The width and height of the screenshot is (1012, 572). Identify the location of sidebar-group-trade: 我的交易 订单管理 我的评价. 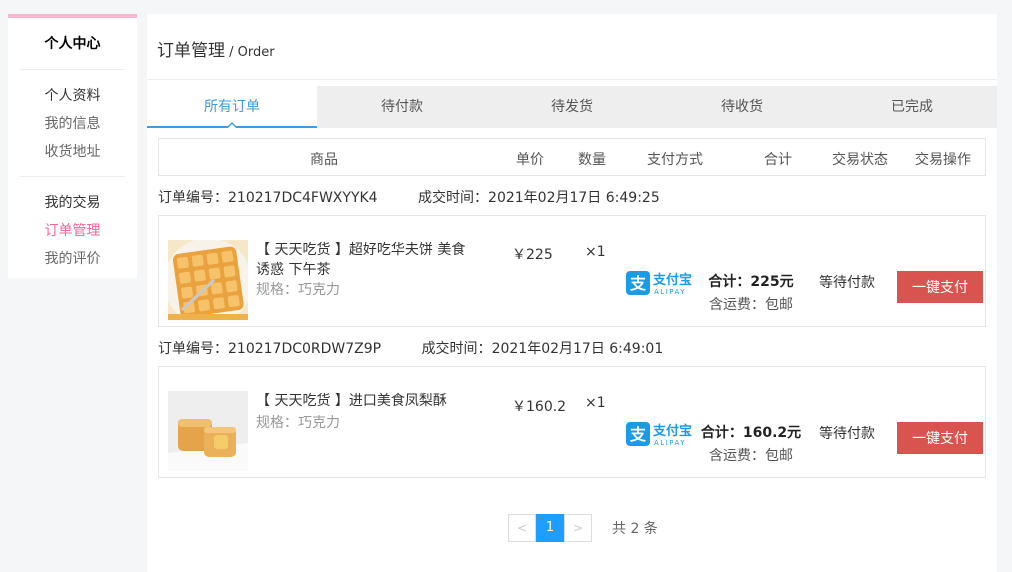
(72, 230).